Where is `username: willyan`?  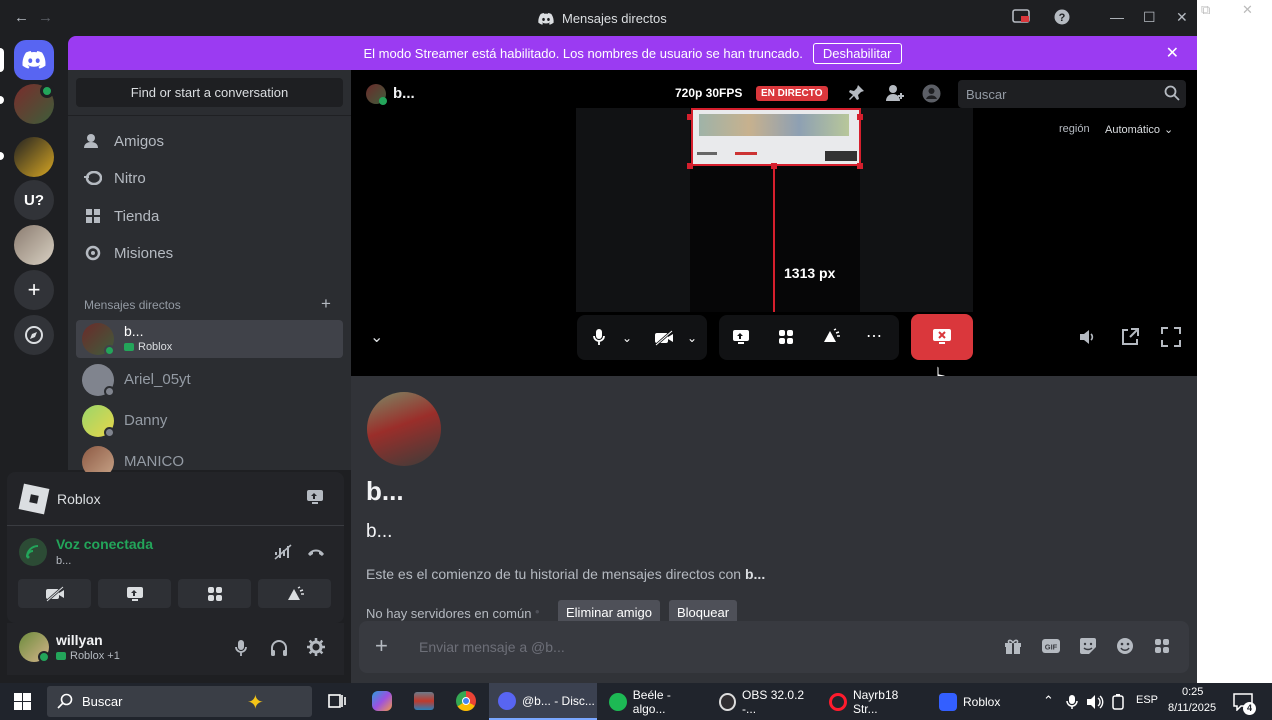
username: willyan is located at coordinates (79, 640).